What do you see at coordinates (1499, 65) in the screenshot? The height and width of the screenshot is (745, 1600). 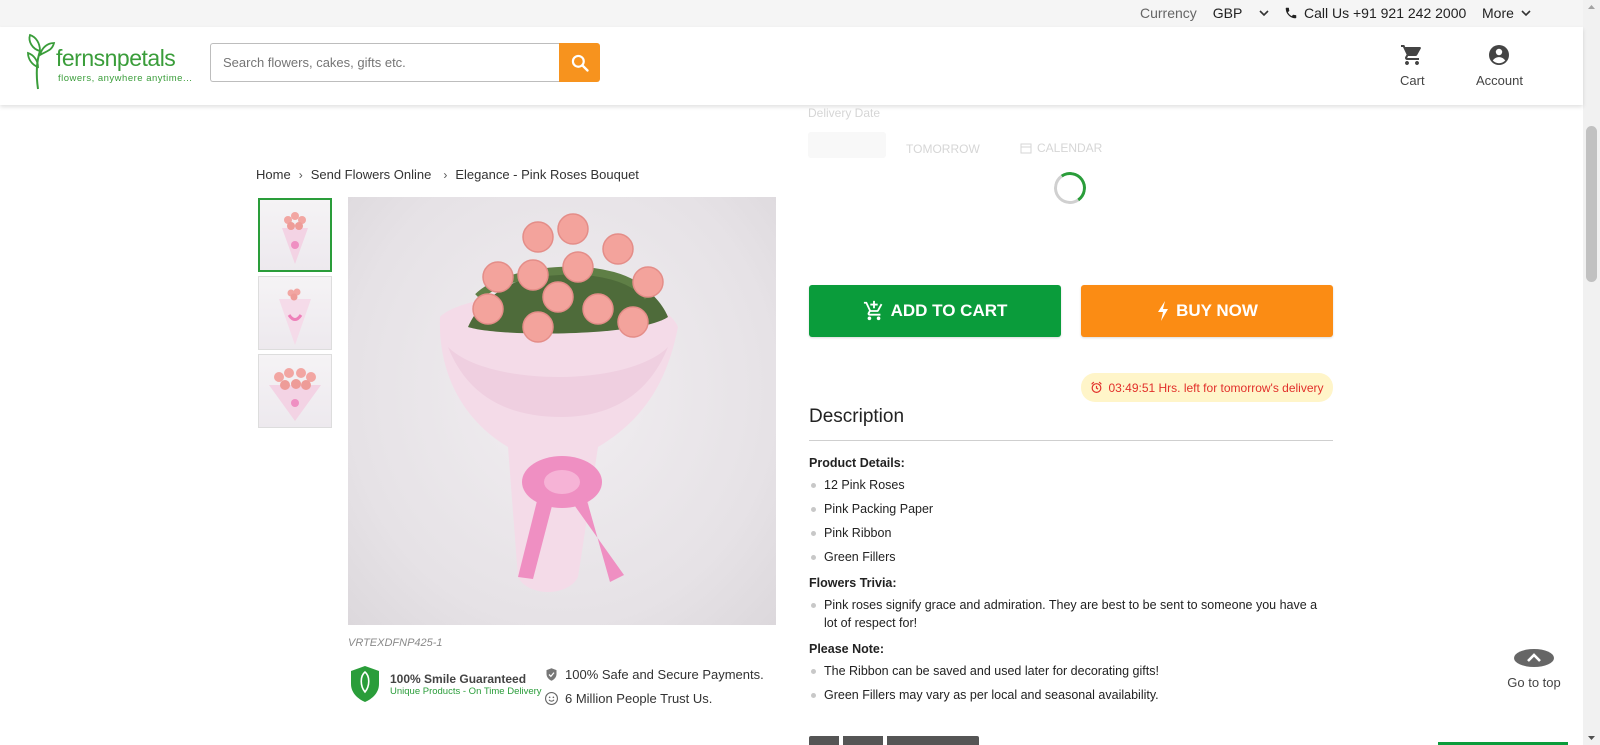 I see `account-button: Account` at bounding box center [1499, 65].